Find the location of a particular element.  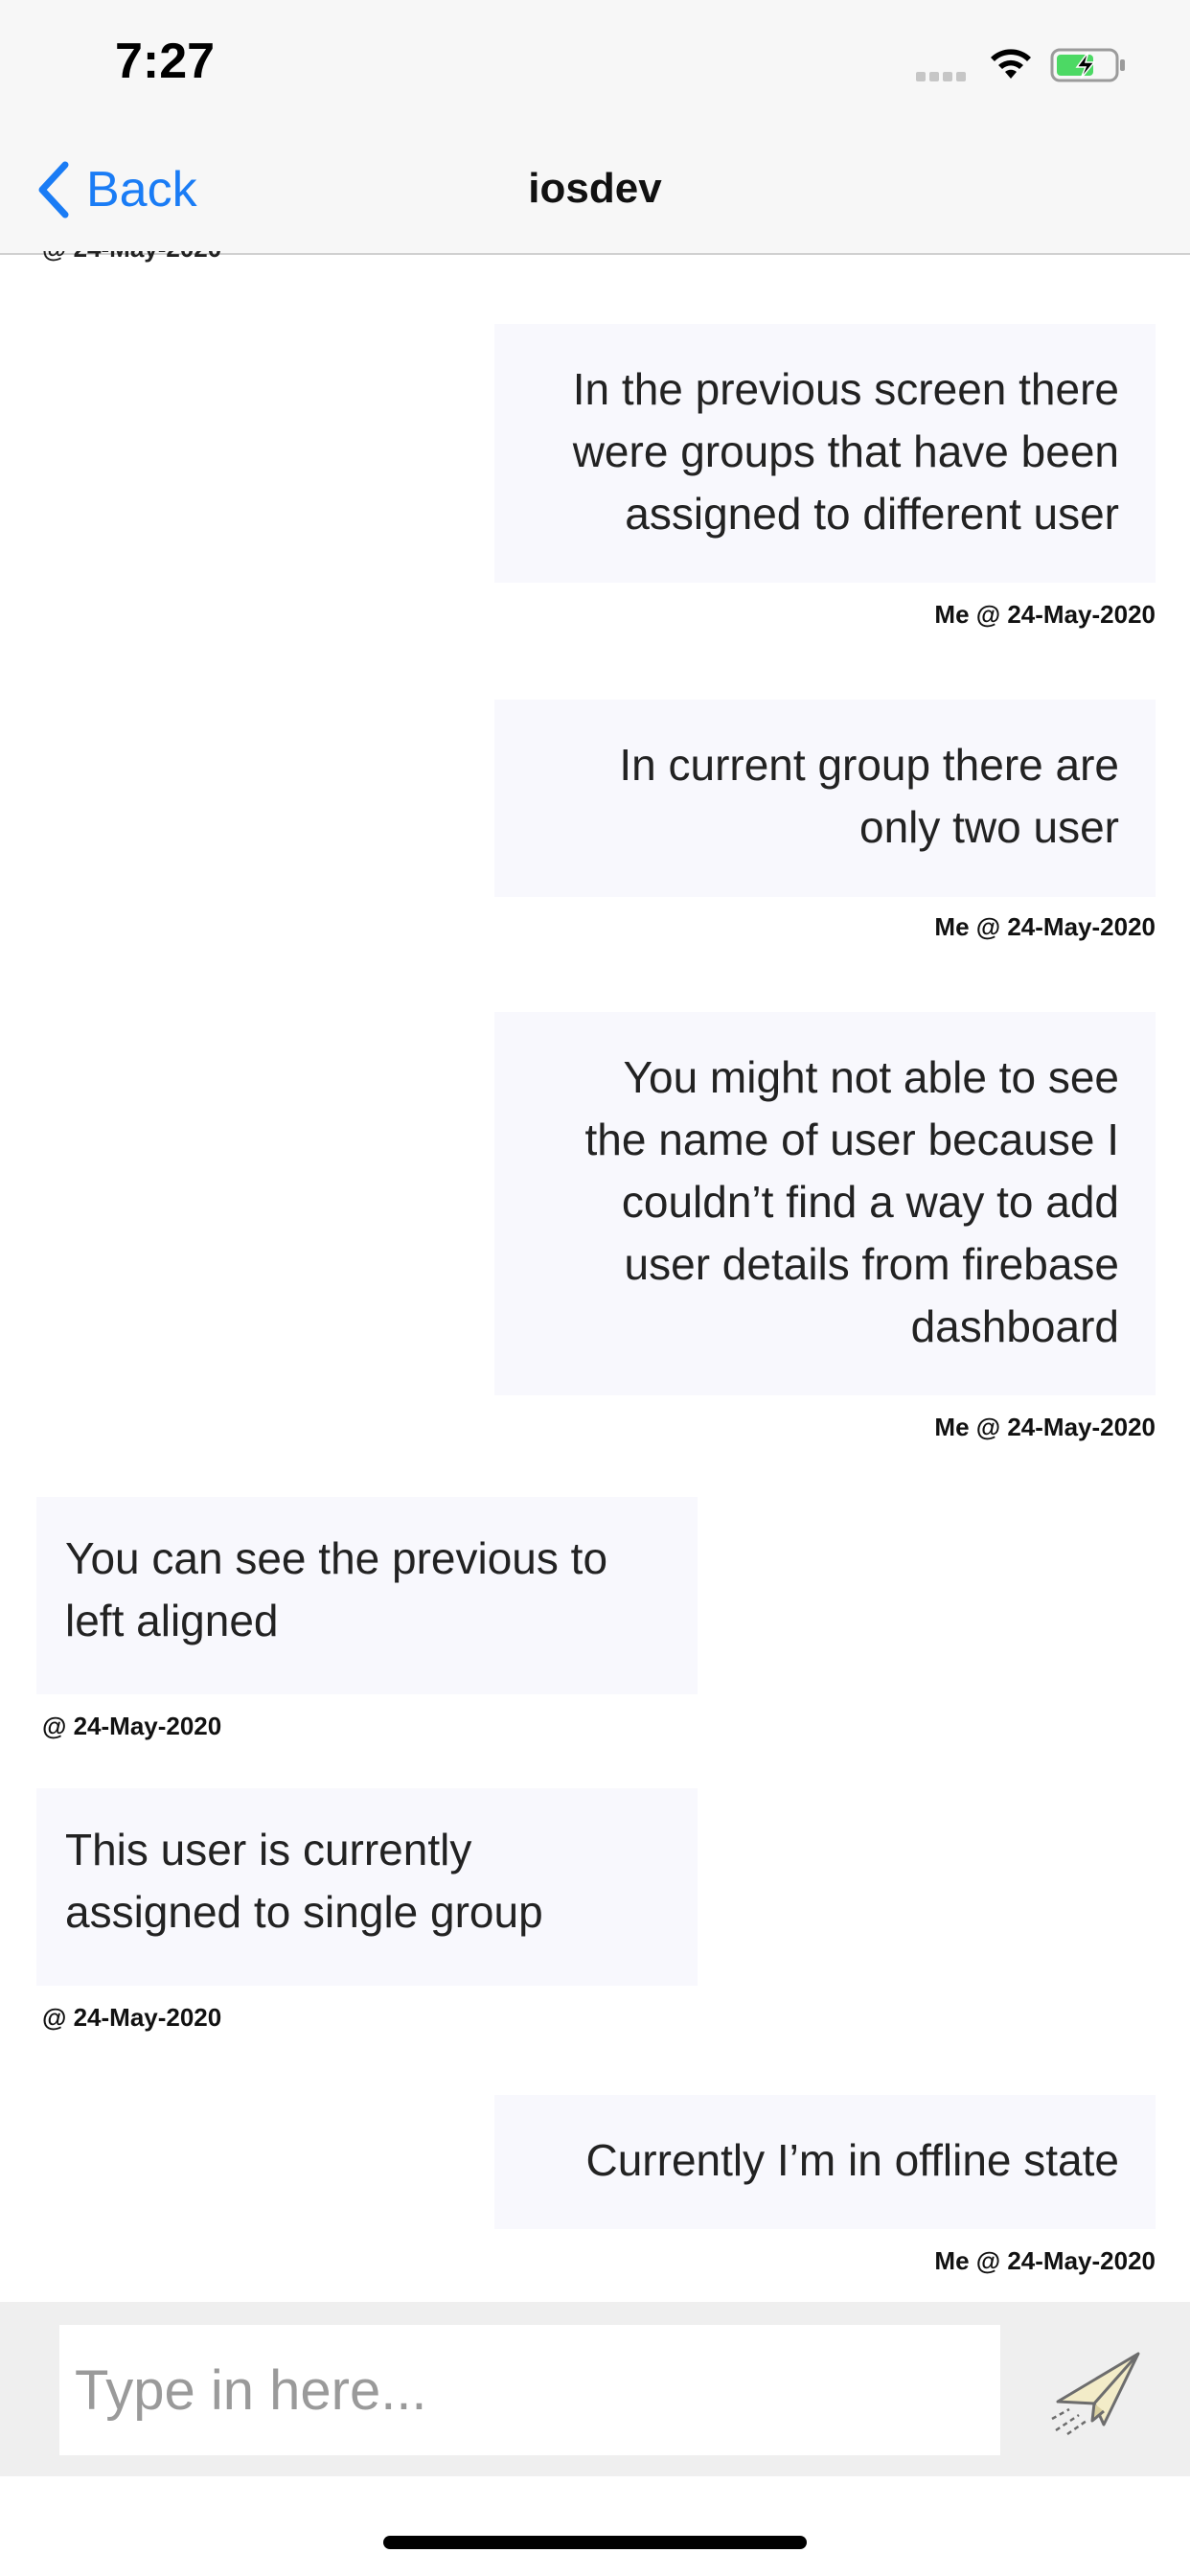

cellular-signal-icon is located at coordinates (943, 77).